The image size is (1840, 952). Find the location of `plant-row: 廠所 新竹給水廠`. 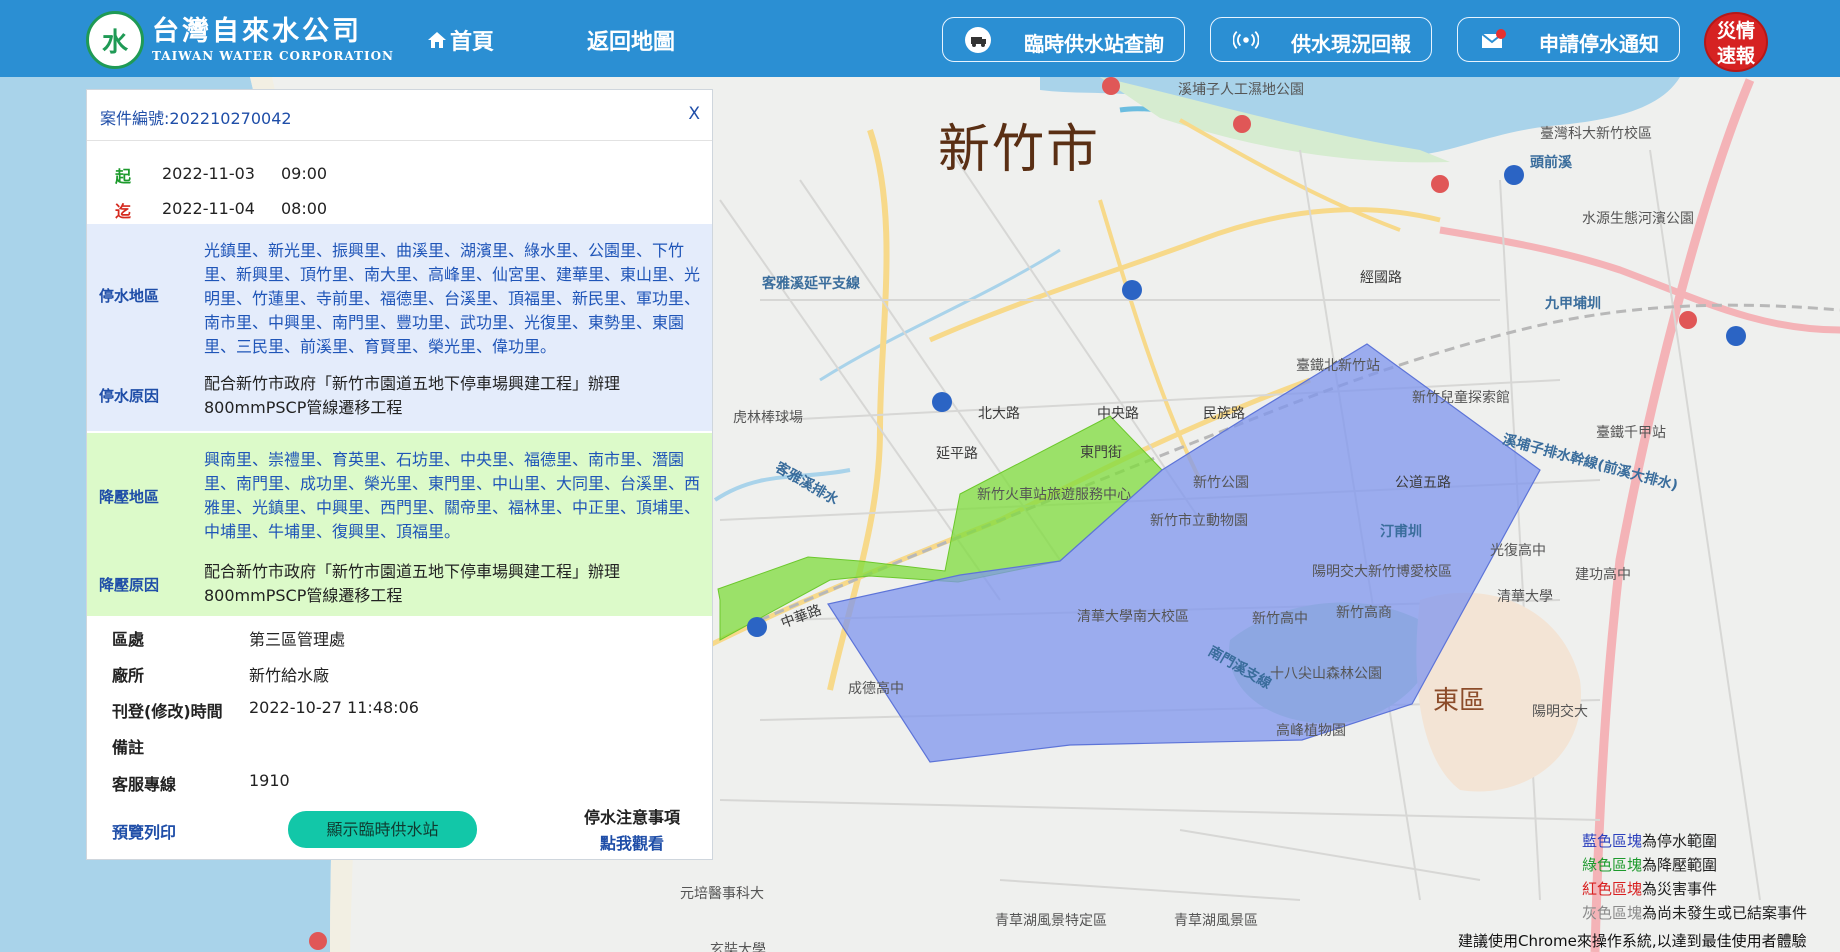

plant-row: 廠所 新竹給水廠 is located at coordinates (399, 672).